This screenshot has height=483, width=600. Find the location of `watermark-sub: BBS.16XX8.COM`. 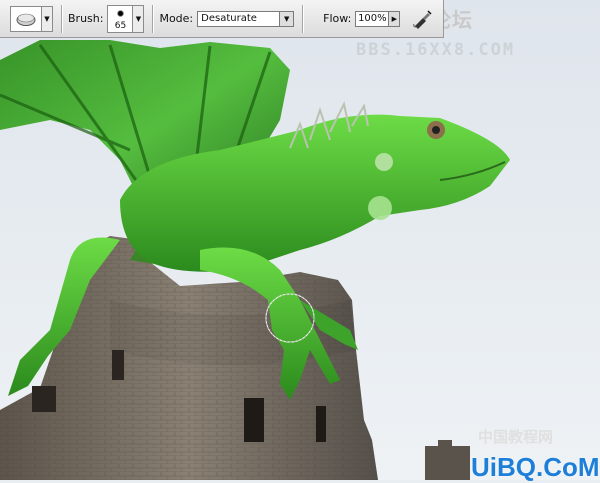

watermark-sub: BBS.16XX8.COM is located at coordinates (436, 50).